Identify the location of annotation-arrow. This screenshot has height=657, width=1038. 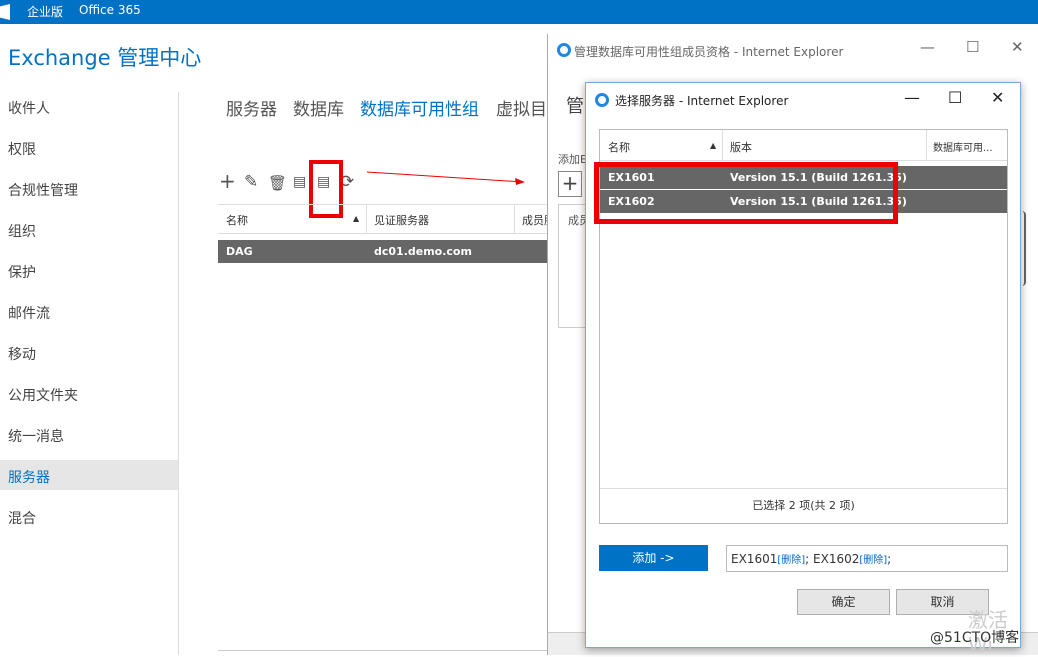
(445, 178).